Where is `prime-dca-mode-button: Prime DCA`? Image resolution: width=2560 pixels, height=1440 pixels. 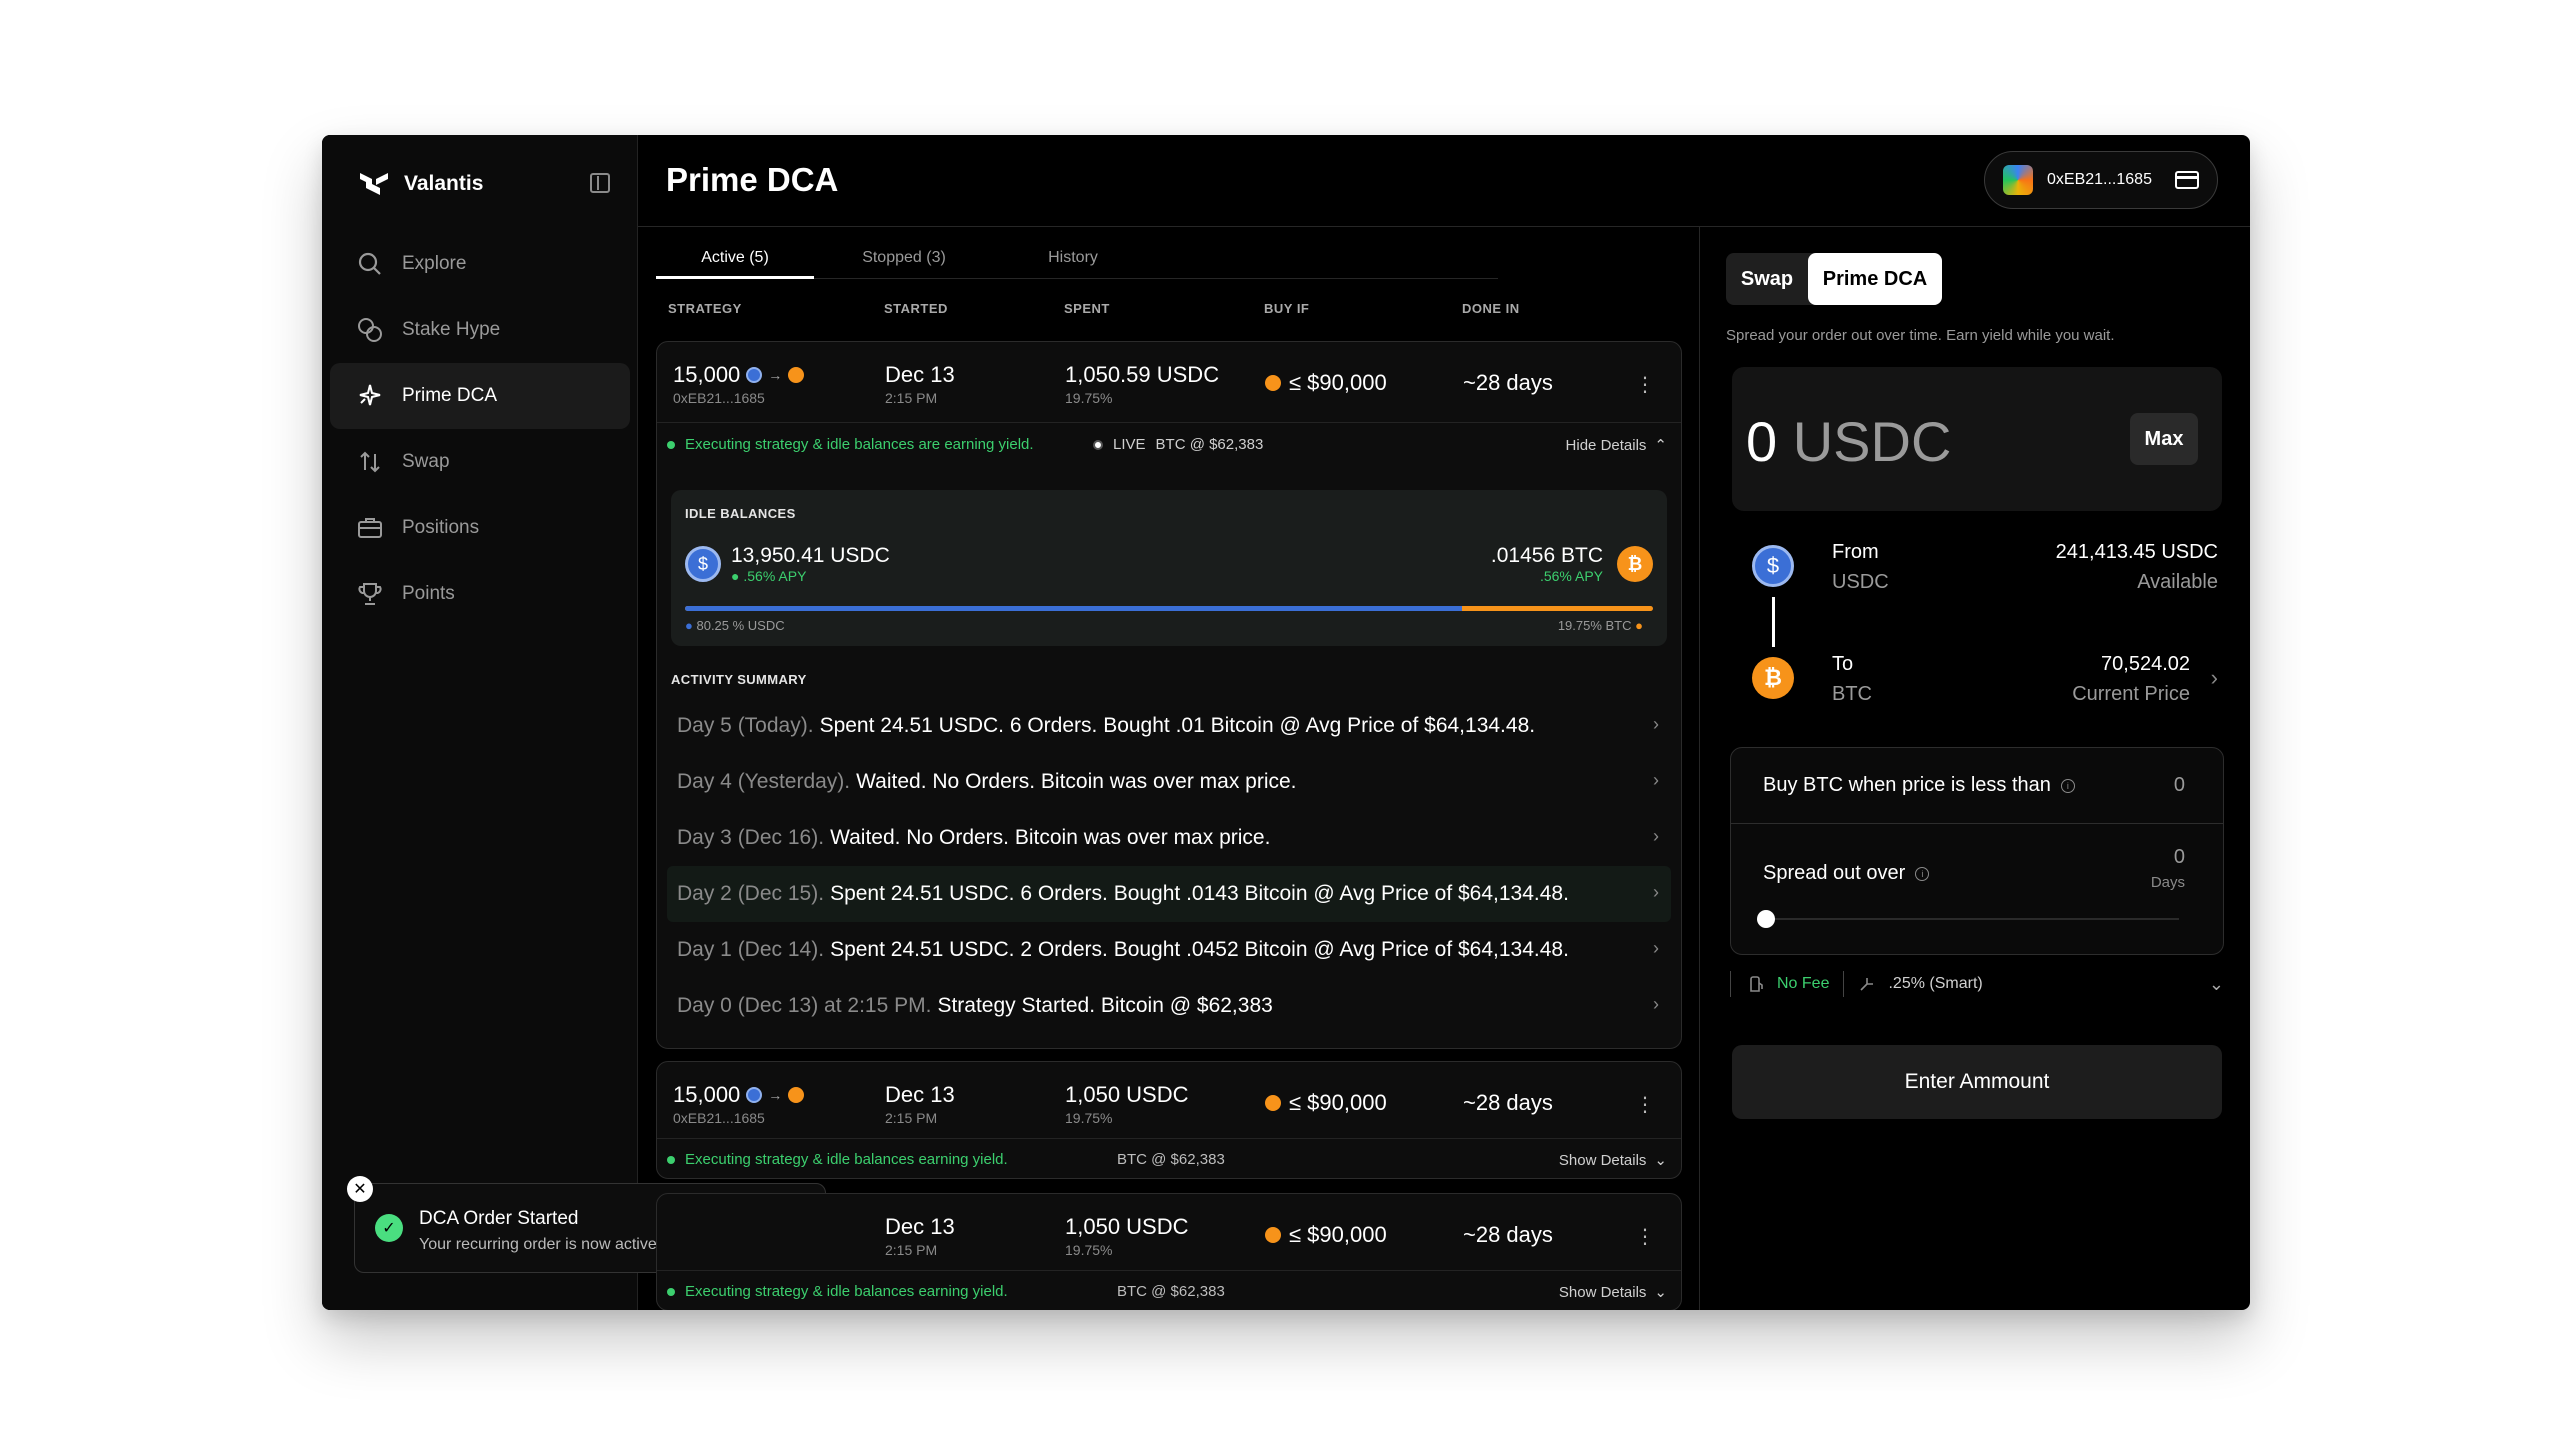 prime-dca-mode-button: Prime DCA is located at coordinates (1875, 279).